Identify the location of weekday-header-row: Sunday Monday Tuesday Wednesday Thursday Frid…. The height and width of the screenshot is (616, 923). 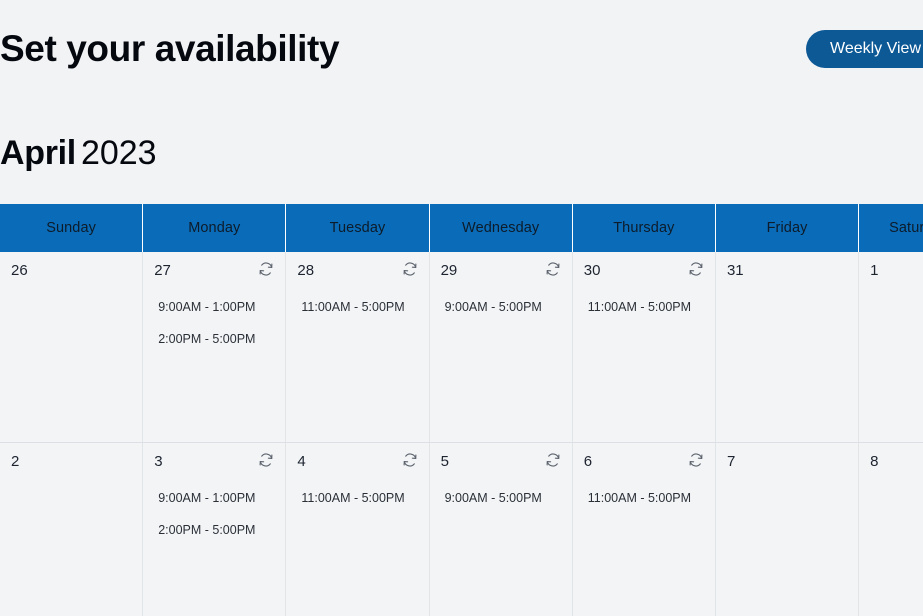
(461, 228).